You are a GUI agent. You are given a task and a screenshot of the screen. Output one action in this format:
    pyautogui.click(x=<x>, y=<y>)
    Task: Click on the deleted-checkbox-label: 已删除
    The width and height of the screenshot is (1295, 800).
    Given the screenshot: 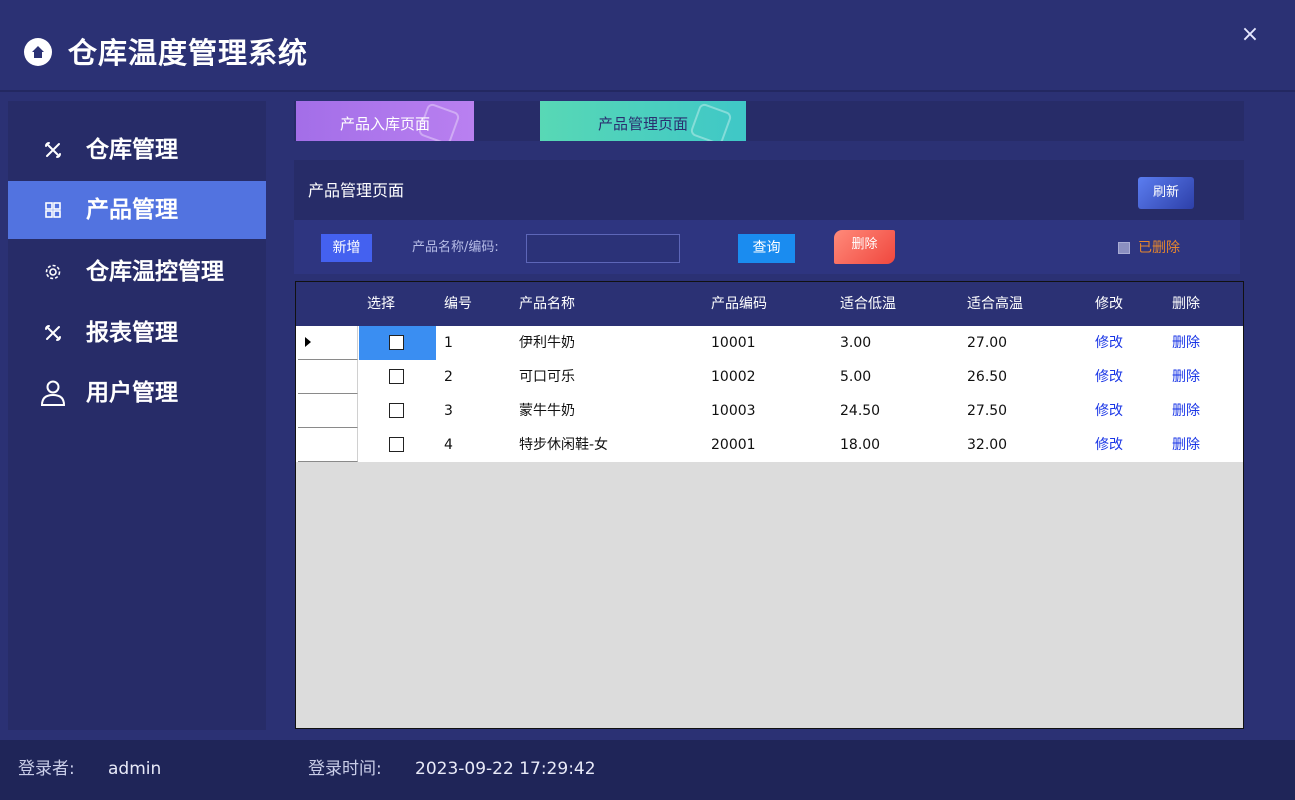 What is the action you would take?
    pyautogui.click(x=1159, y=248)
    